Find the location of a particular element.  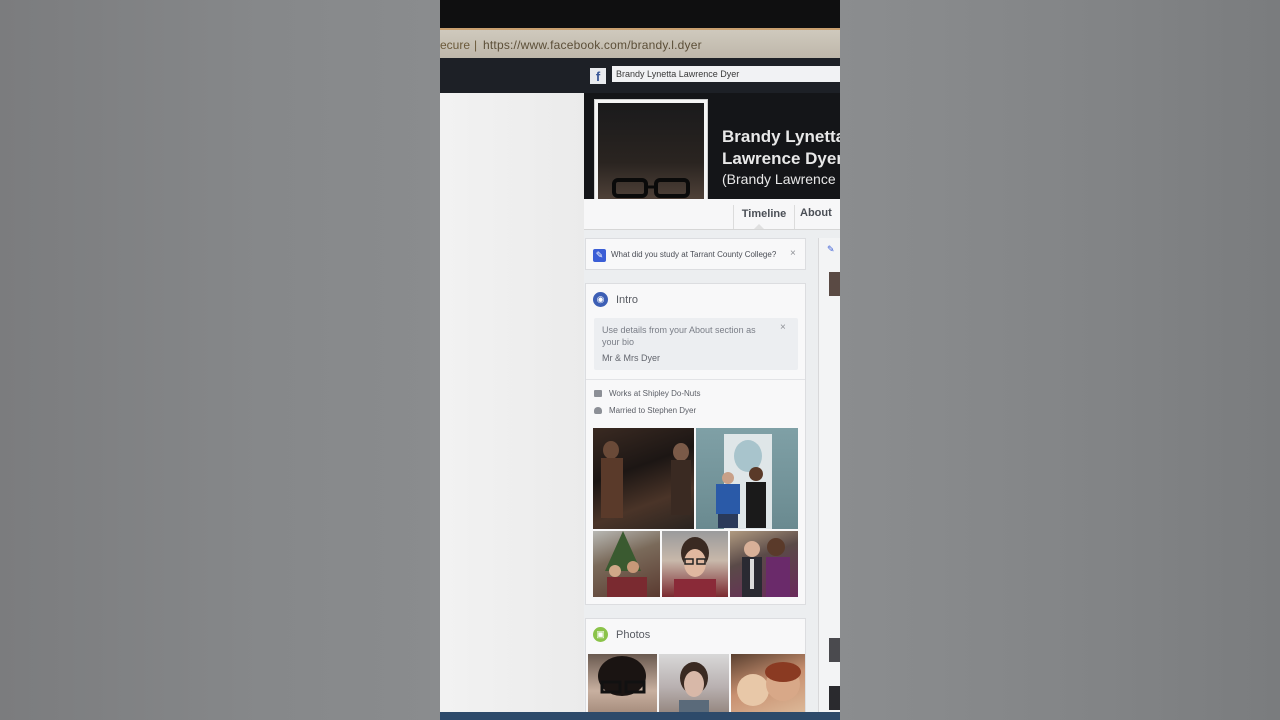

photos-card: ▣ Photos is located at coordinates (695, 669).